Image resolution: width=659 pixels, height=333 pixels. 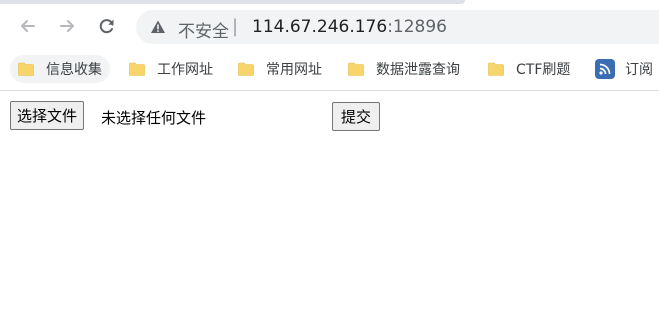 I want to click on bookmark-label: 订阅, so click(x=639, y=70).